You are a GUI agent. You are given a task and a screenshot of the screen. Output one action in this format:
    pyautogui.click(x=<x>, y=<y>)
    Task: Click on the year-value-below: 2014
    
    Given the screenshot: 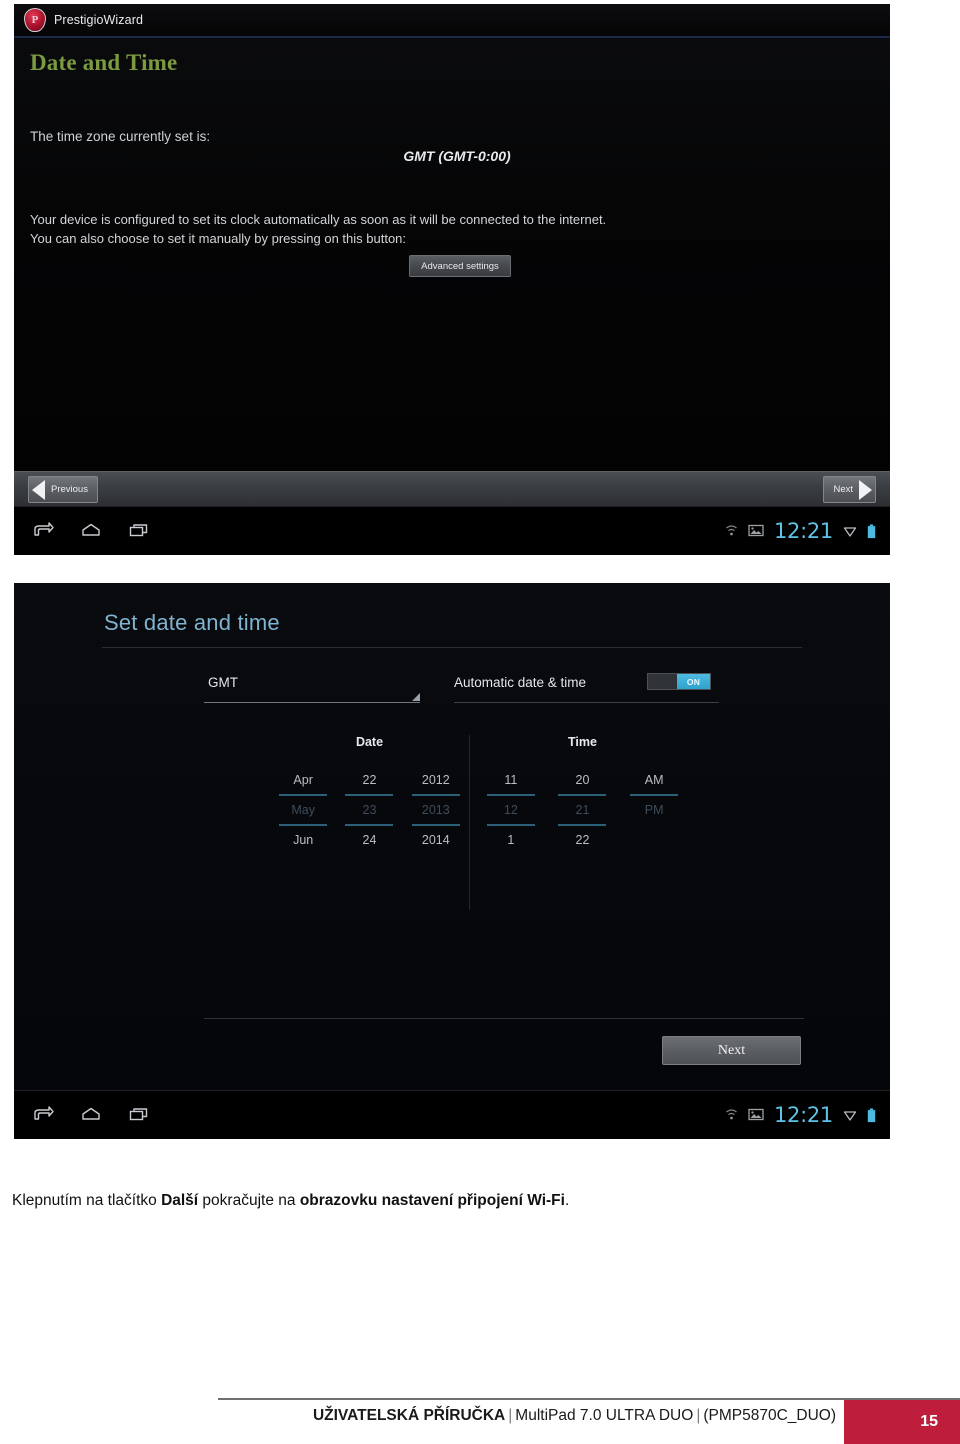 What is the action you would take?
    pyautogui.click(x=435, y=840)
    